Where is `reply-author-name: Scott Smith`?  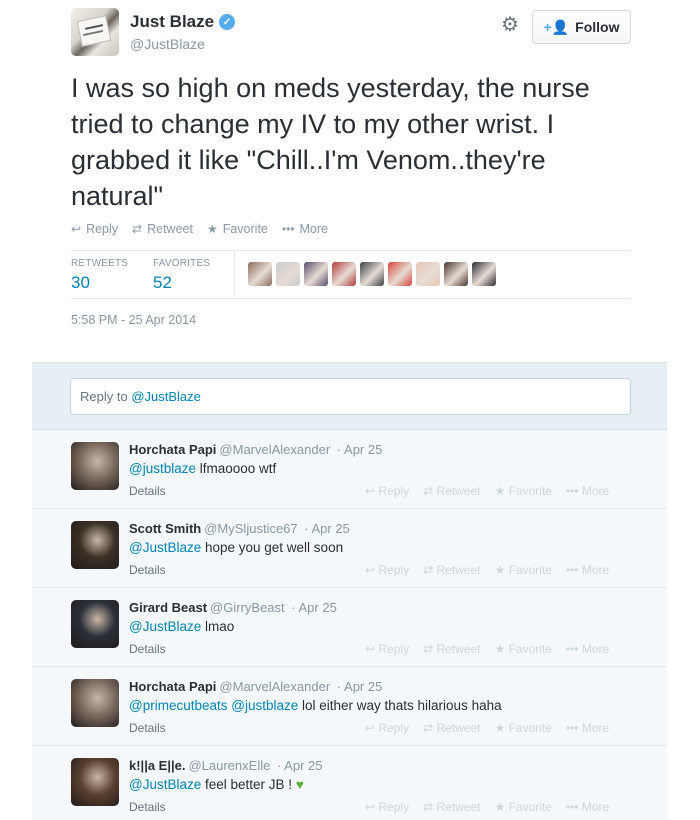 reply-author-name: Scott Smith is located at coordinates (165, 528).